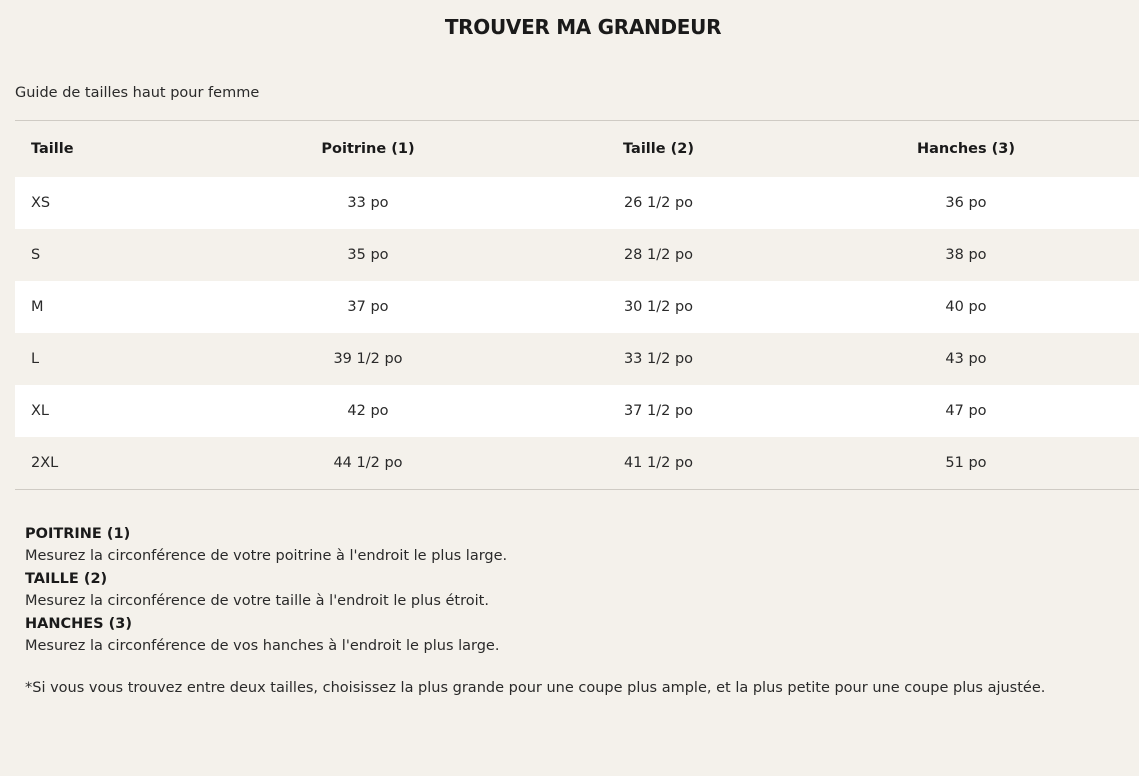  What do you see at coordinates (966, 307) in the screenshot?
I see `hips-cell: 40 po` at bounding box center [966, 307].